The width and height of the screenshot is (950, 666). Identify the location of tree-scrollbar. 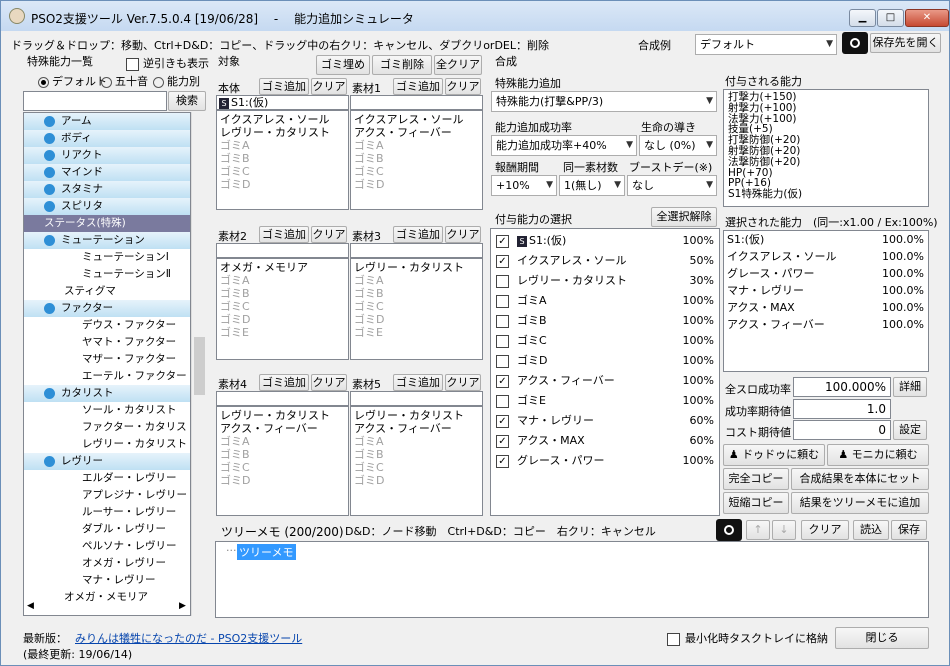
(198, 364).